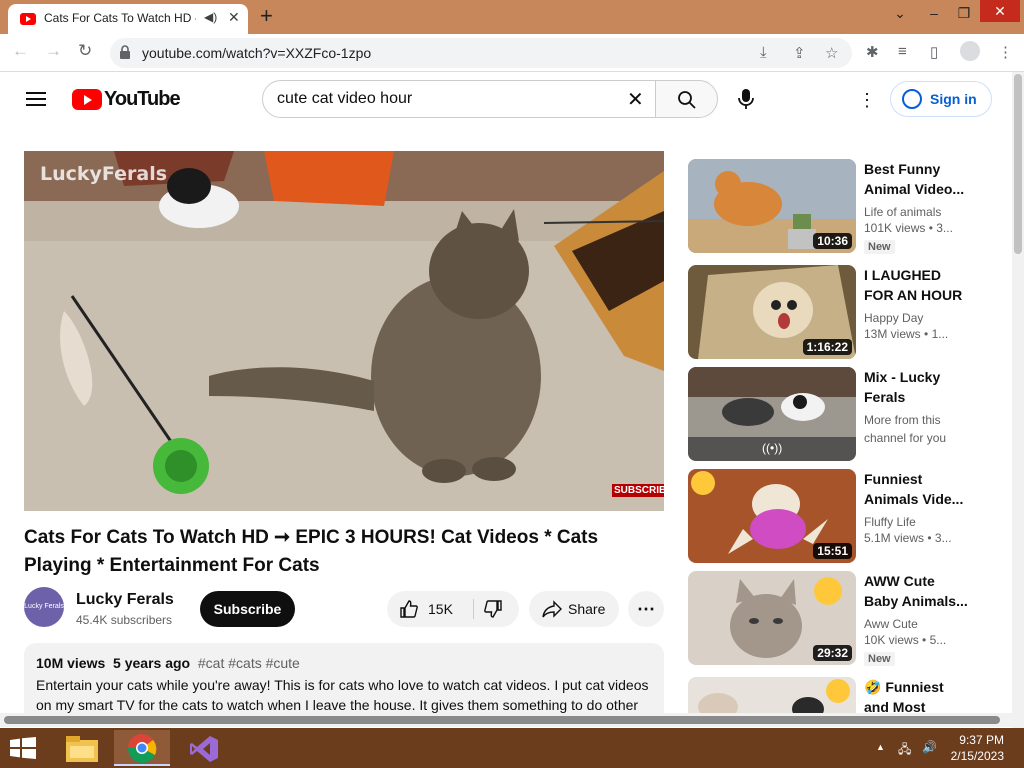  What do you see at coordinates (71, 663) in the screenshot?
I see `view-count: 10M views` at bounding box center [71, 663].